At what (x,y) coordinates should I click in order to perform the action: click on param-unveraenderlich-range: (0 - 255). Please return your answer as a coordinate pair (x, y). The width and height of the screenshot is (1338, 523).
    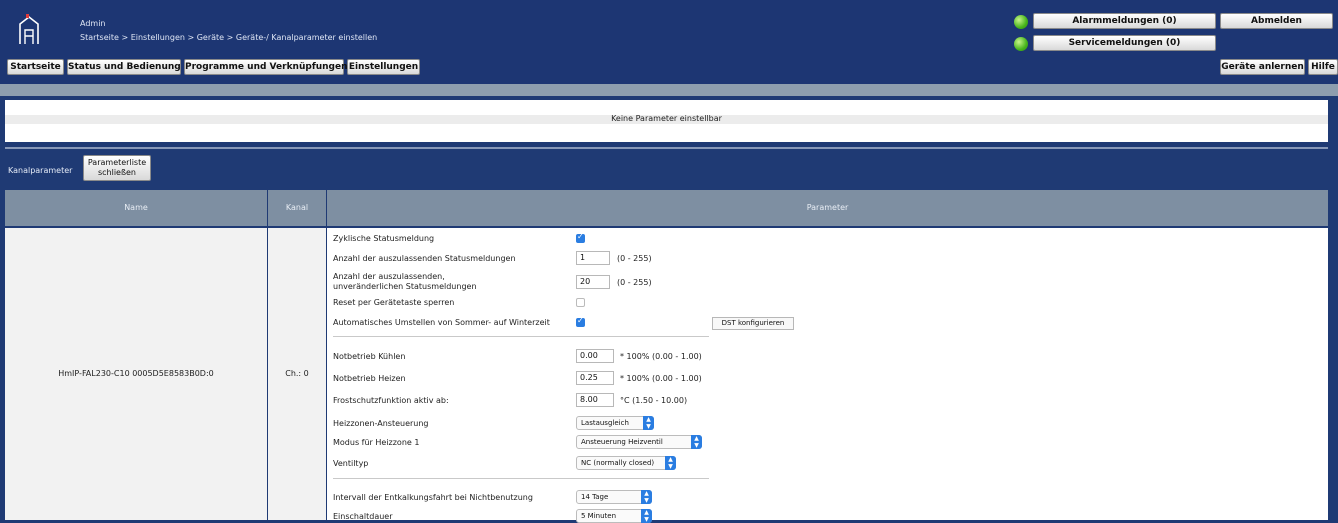
    Looking at the image, I should click on (634, 282).